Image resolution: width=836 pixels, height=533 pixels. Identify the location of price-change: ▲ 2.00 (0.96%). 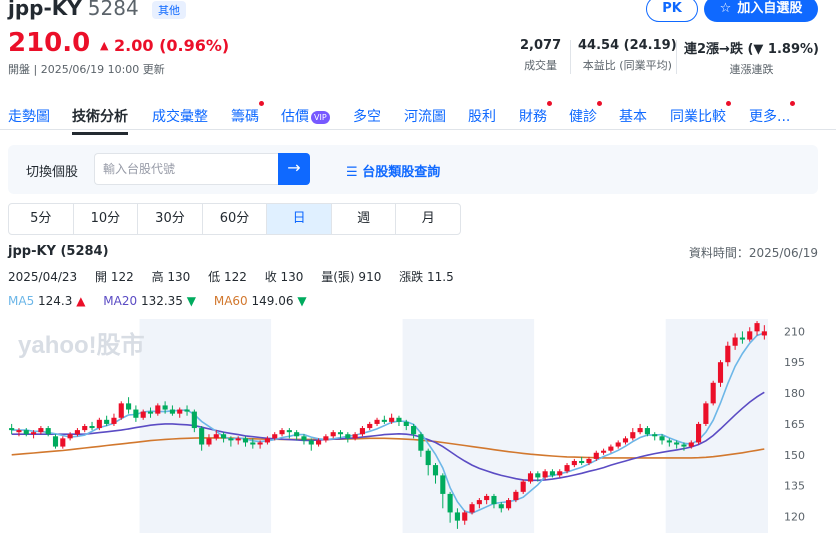
(164, 45).